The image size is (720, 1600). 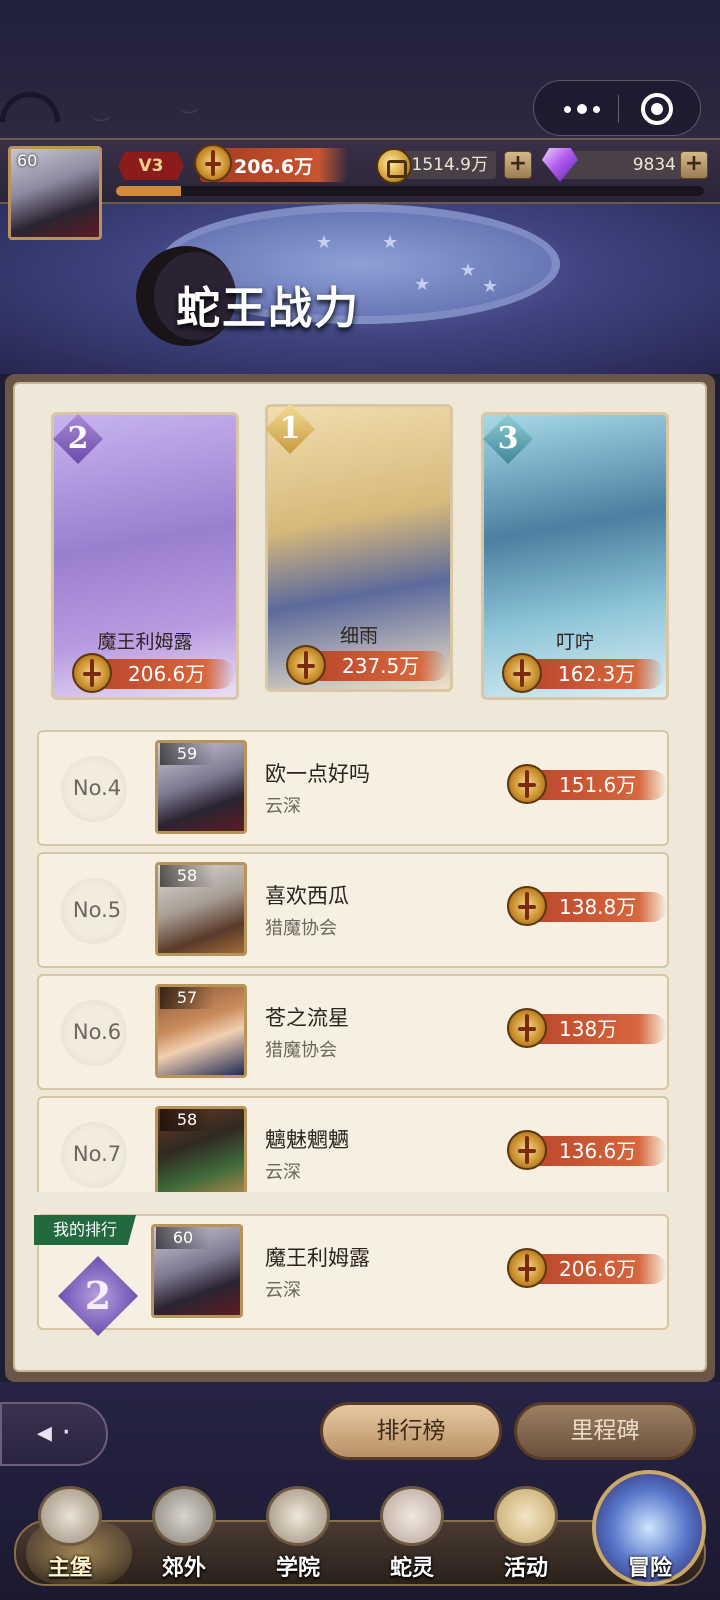 What do you see at coordinates (353, 1272) in the screenshot?
I see `my-rank-row: 60 魔王利姆露 云深 206.6万` at bounding box center [353, 1272].